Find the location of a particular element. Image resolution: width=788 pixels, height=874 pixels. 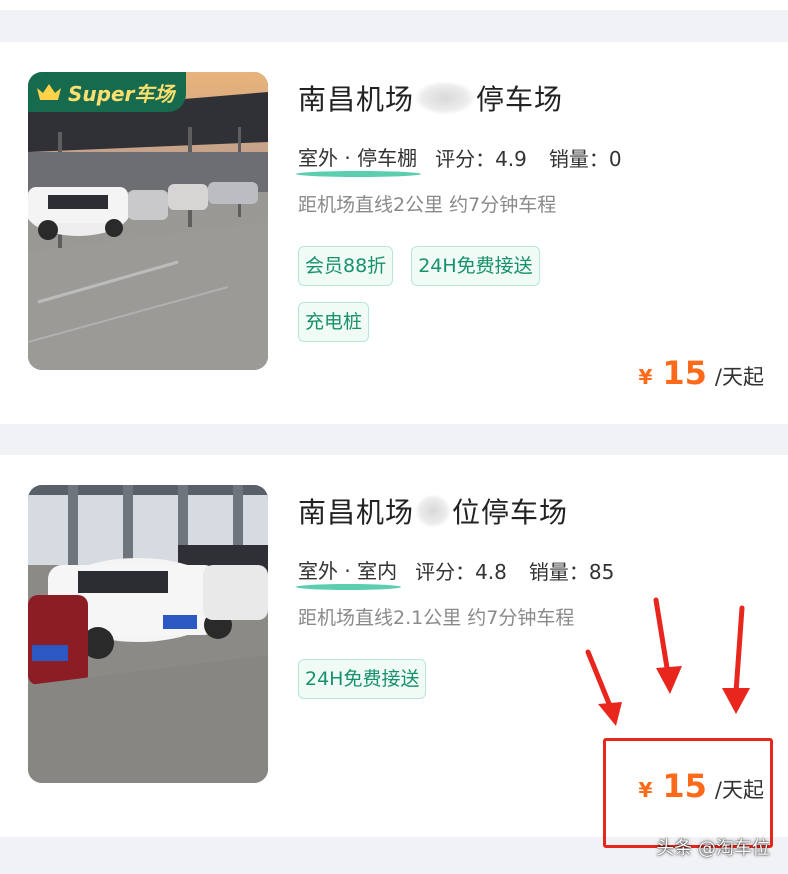

feature-tags: 会员88折 24H免费接送 充电桩 is located at coordinates (458, 294).